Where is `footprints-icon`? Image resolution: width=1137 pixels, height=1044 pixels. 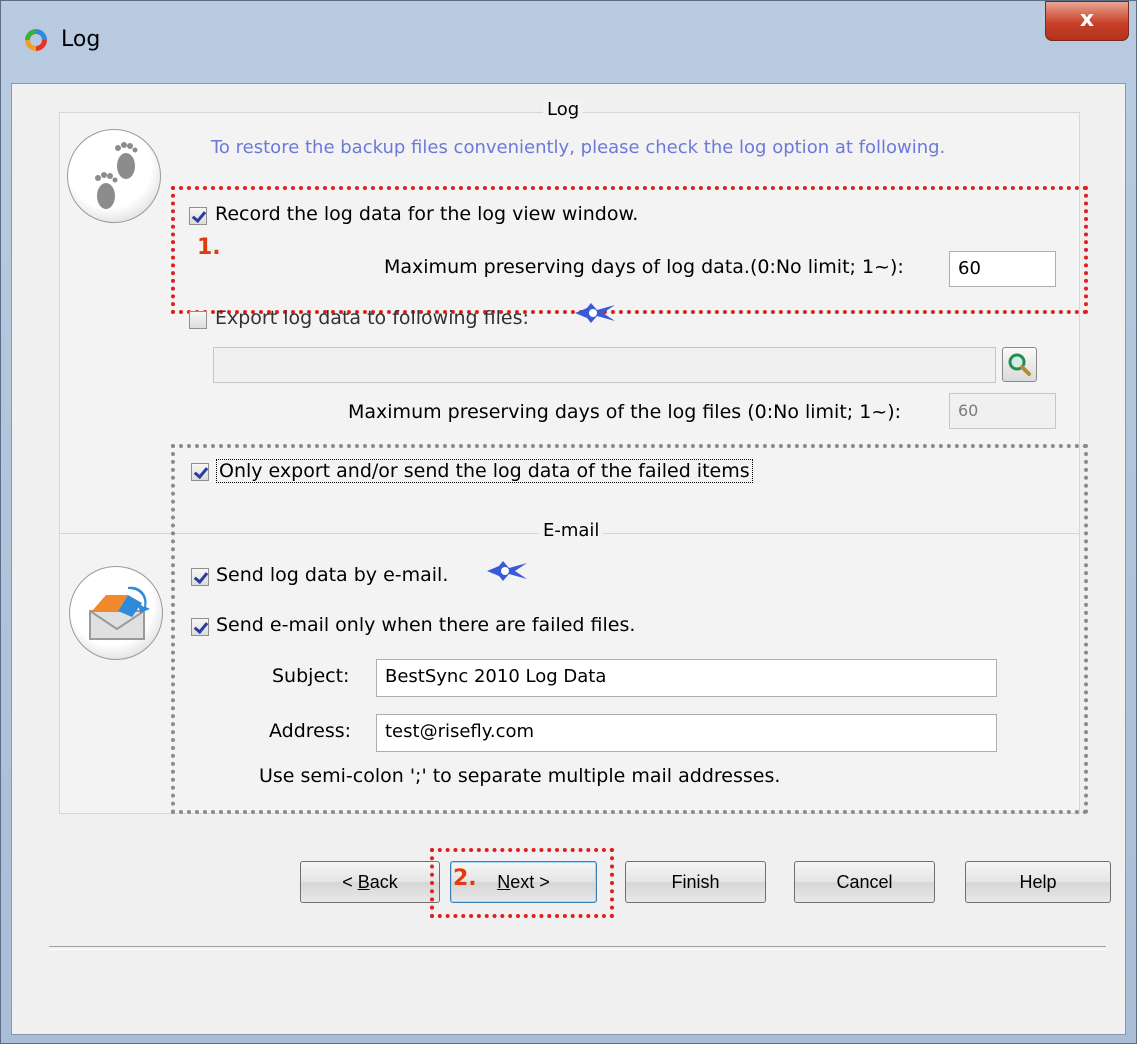
footprints-icon is located at coordinates (116, 175).